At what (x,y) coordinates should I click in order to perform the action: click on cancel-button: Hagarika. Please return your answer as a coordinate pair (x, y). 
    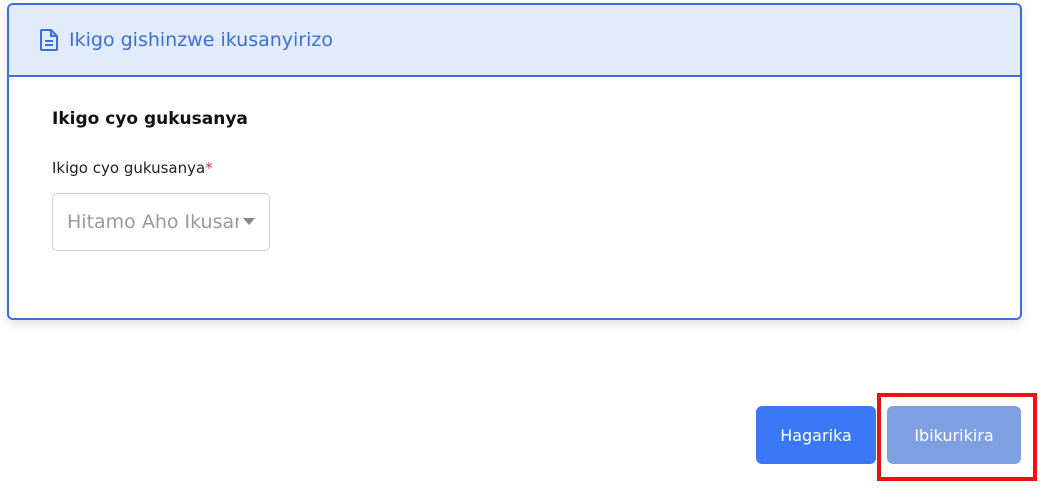
    Looking at the image, I should click on (816, 435).